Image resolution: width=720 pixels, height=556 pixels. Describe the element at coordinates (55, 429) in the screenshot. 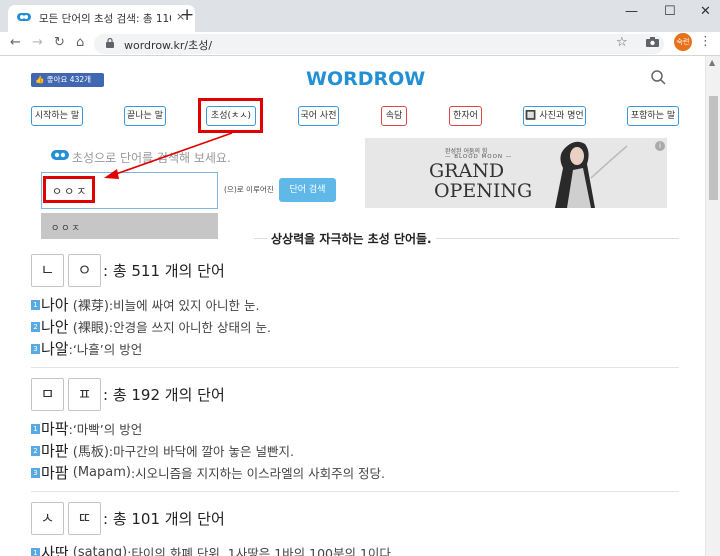

I see `entry-word: 마팍` at that location.